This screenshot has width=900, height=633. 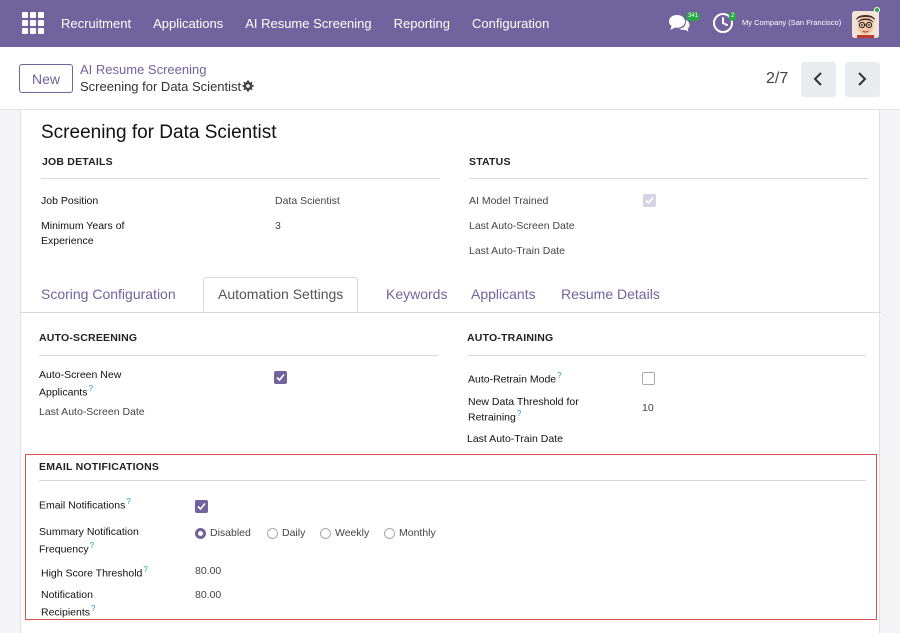 What do you see at coordinates (88, 338) in the screenshot?
I see `auto-screening-heading: AUTO-SCREENING` at bounding box center [88, 338].